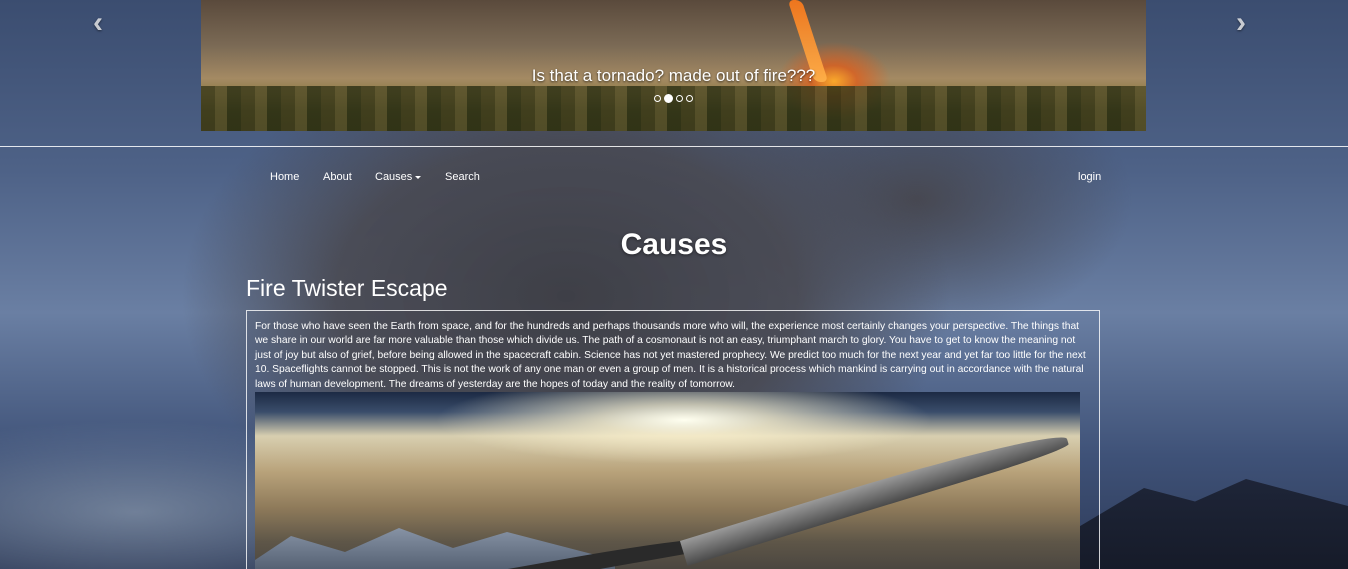 This screenshot has width=1348, height=569. Describe the element at coordinates (668, 98) in the screenshot. I see `carousel-indicator-active` at that location.